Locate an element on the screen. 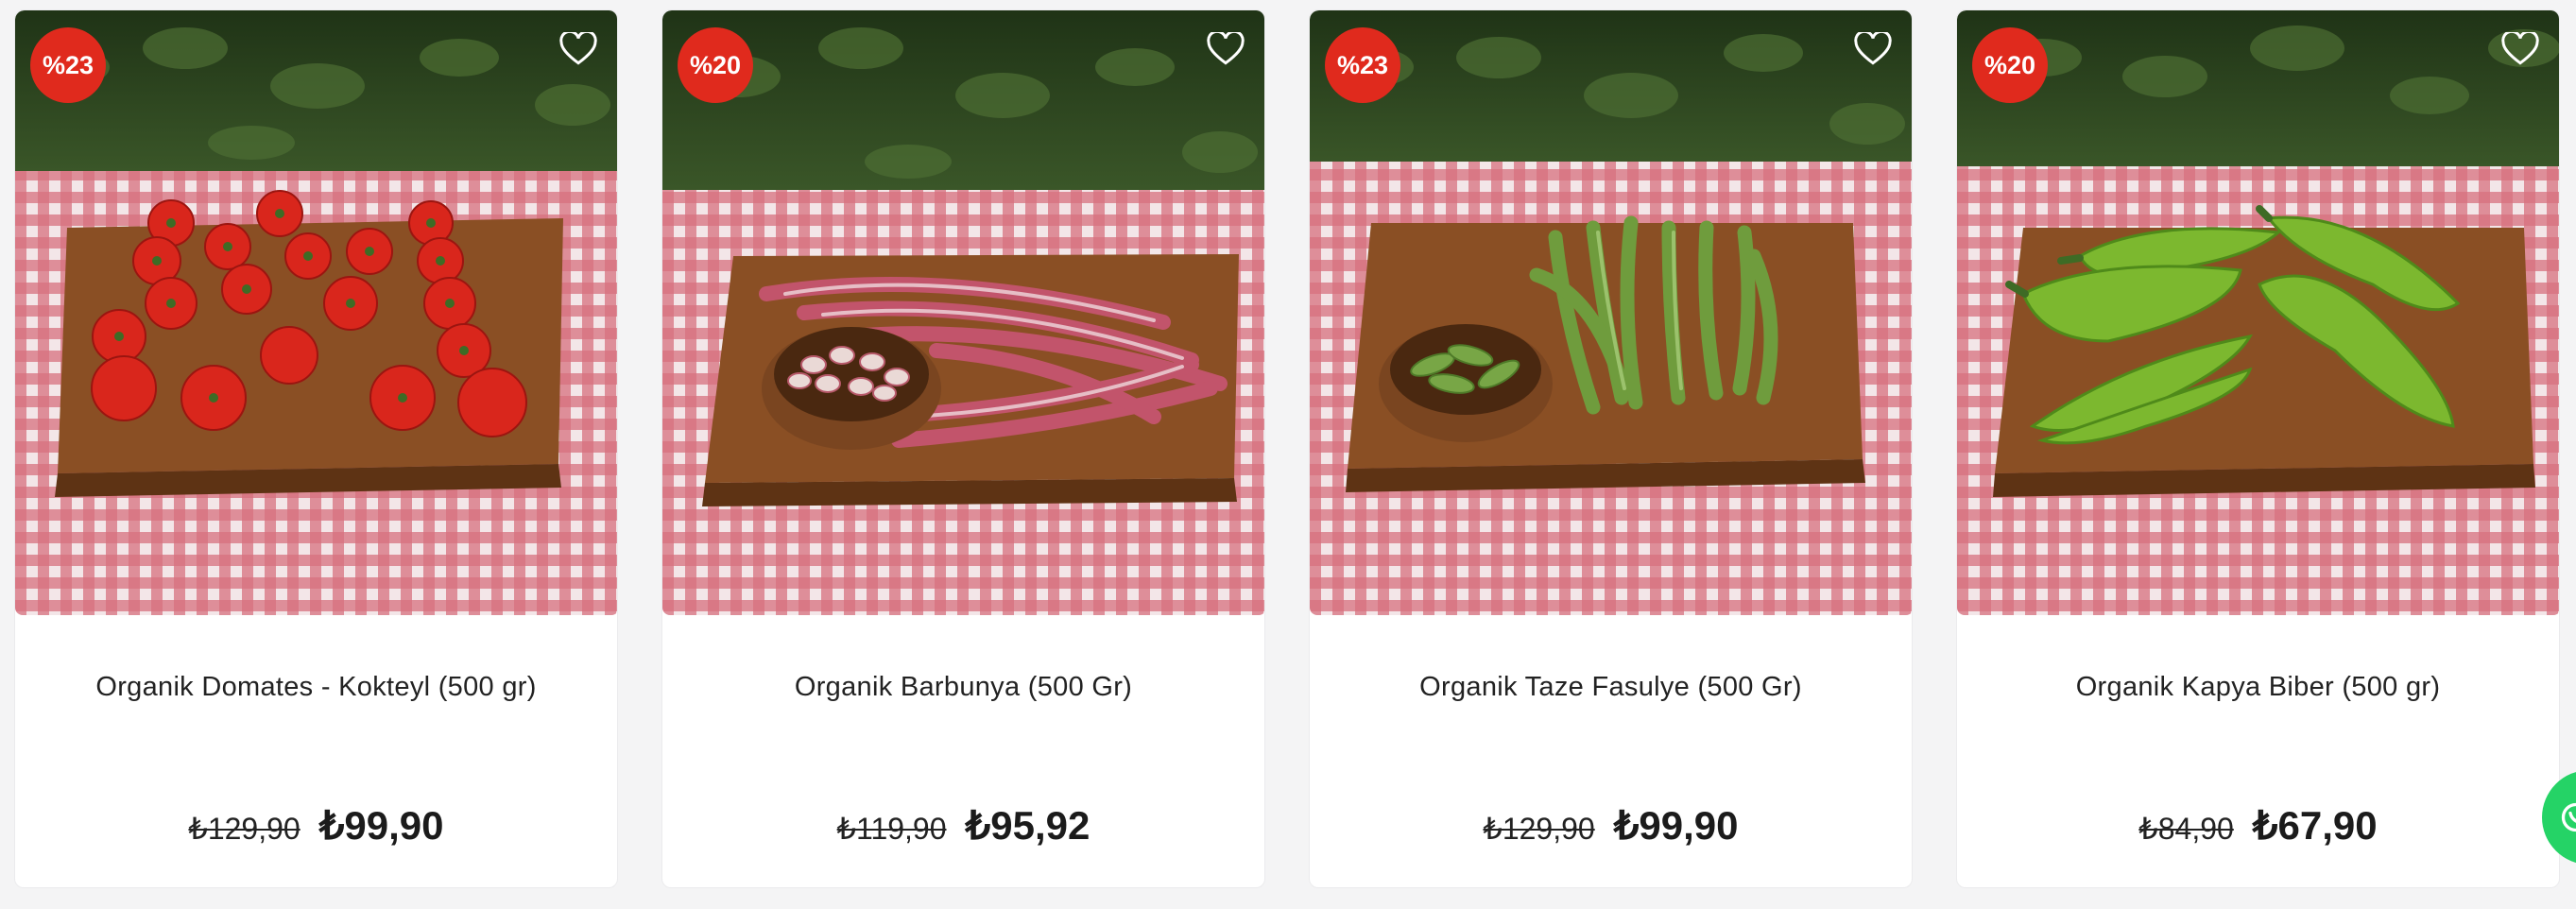  price-row: ₺119,90 ₺95,92 is located at coordinates (963, 826).